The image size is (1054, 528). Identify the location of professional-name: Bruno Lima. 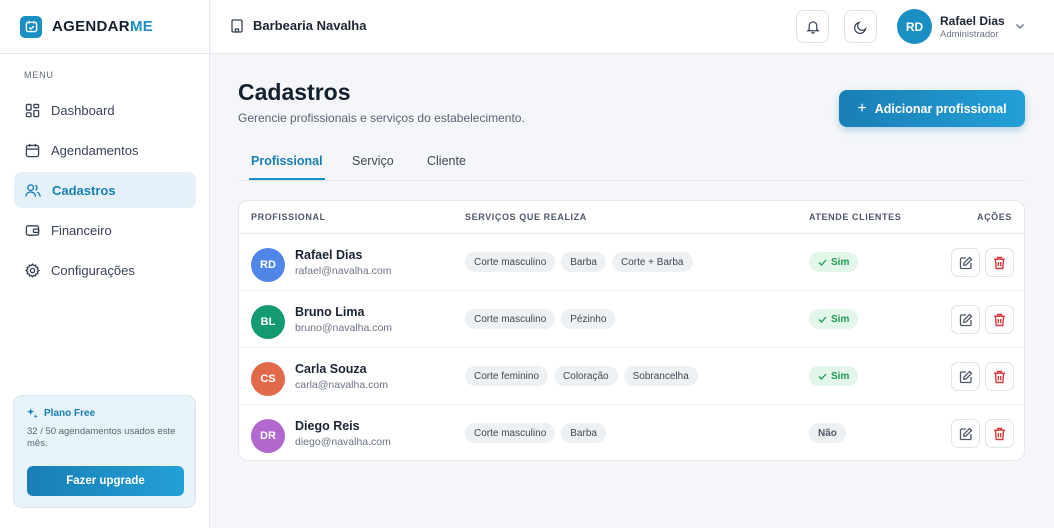
(330, 312).